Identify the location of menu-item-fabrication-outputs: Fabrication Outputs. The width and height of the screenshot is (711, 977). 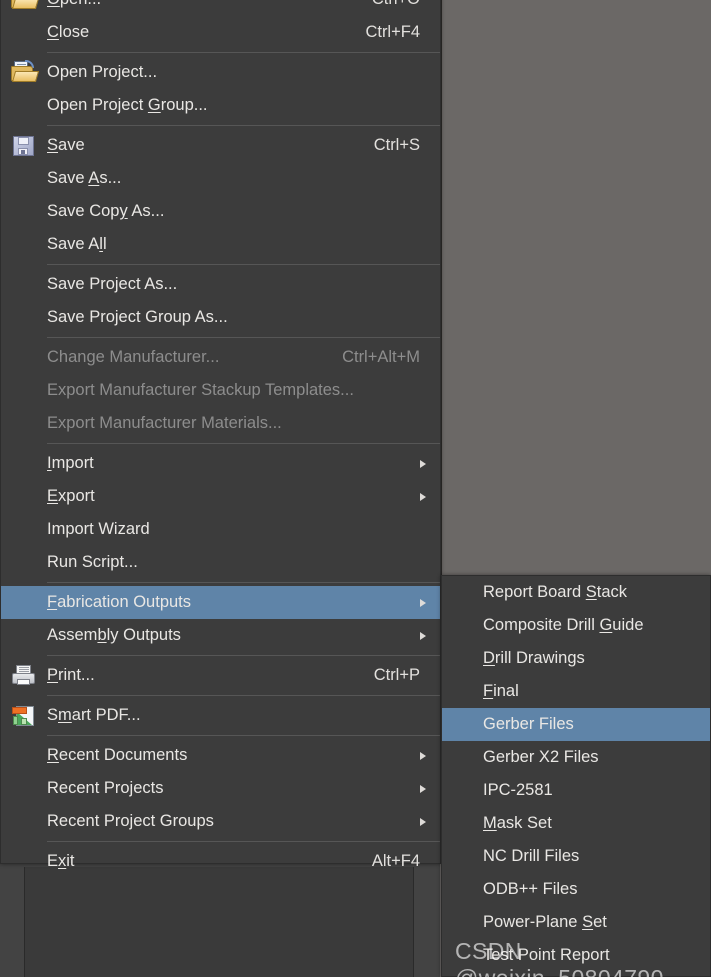
(220, 602).